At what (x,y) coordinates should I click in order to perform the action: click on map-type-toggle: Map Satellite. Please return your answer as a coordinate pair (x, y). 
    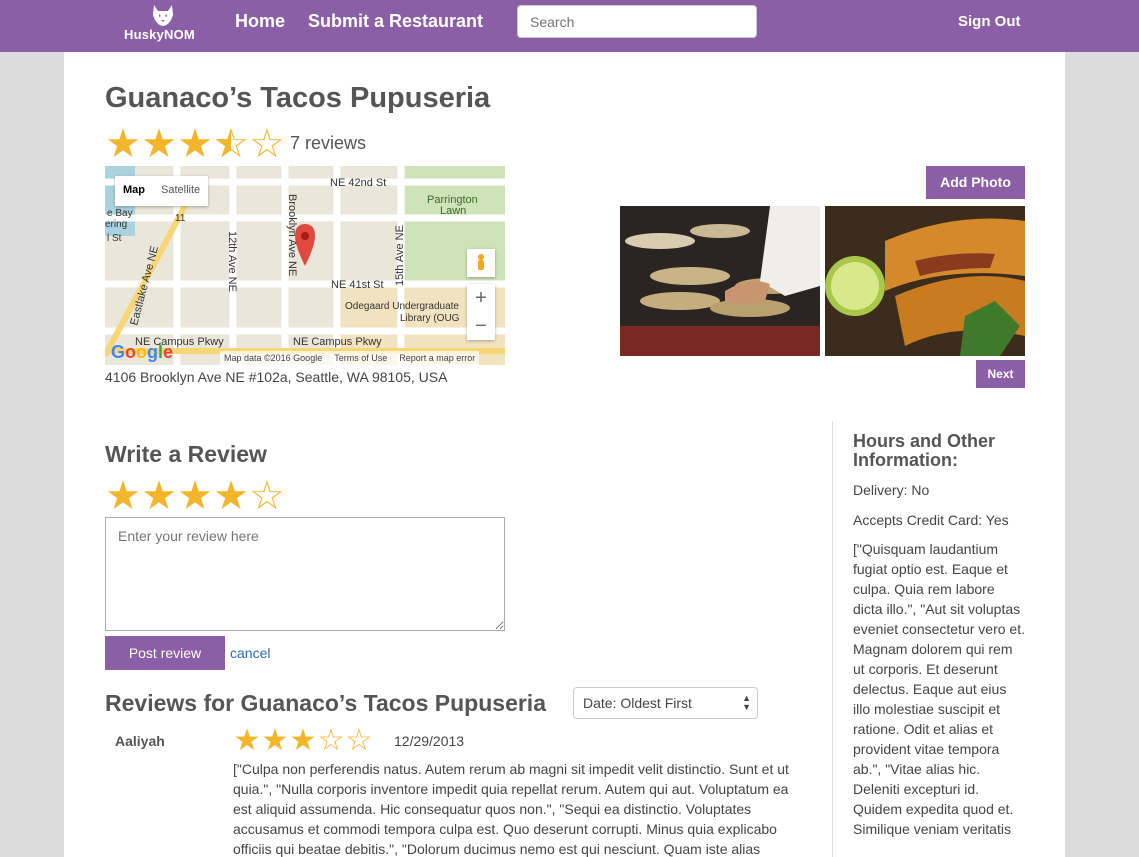
    Looking at the image, I should click on (162, 191).